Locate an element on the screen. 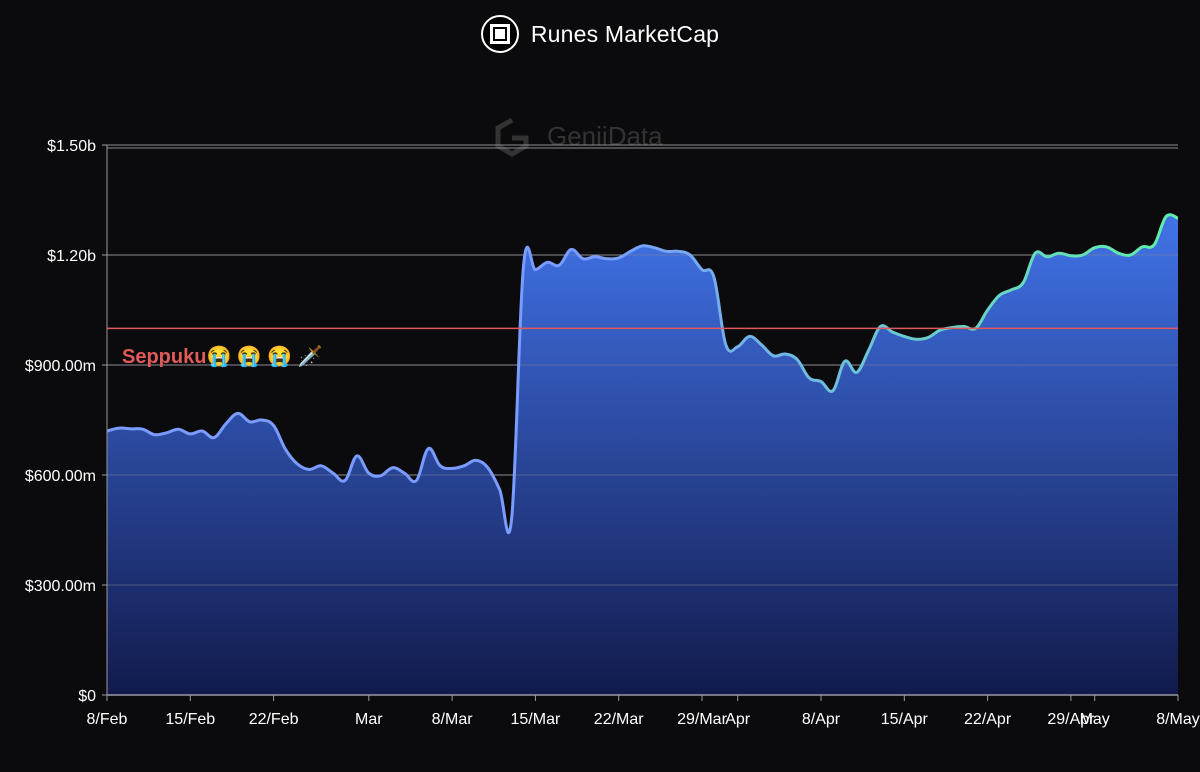 This screenshot has height=772, width=1200. watermark-logo-icon is located at coordinates (512, 137).